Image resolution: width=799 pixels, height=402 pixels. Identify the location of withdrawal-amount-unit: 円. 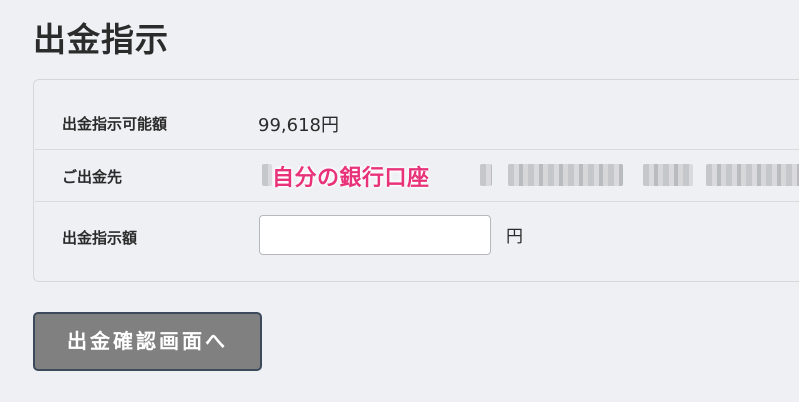
(514, 237).